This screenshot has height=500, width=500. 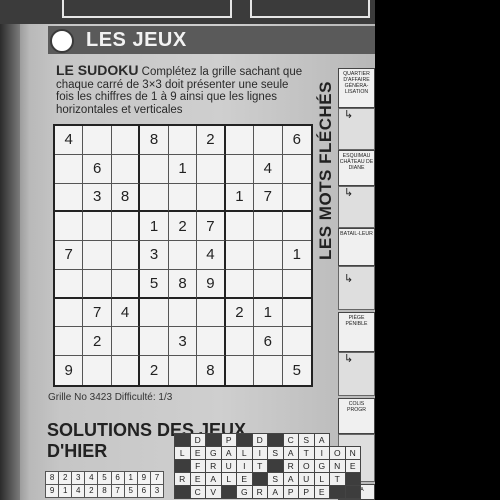 I want to click on grid-info: Grille No 3423 Difficulté: 1/3, so click(x=110, y=397).